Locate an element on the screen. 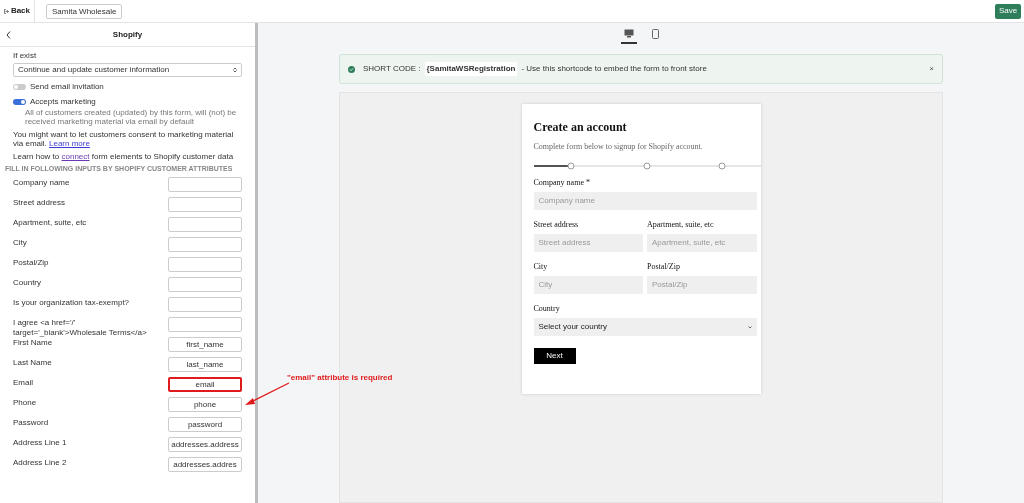  attribute-field: addresses.address is located at coordinates (205, 444).